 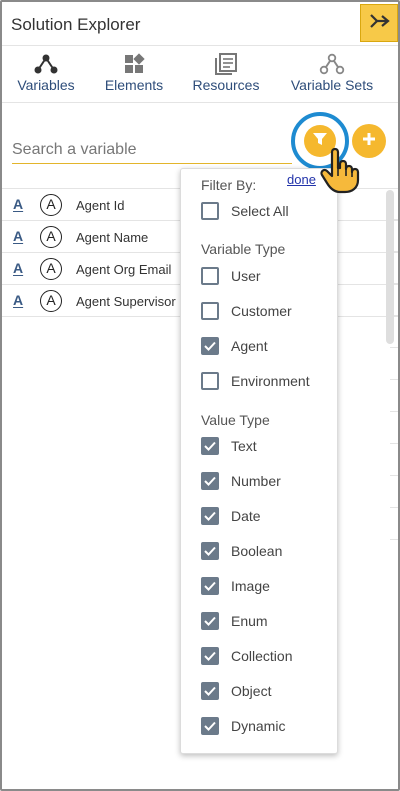 I want to click on search-input, so click(x=152, y=150).